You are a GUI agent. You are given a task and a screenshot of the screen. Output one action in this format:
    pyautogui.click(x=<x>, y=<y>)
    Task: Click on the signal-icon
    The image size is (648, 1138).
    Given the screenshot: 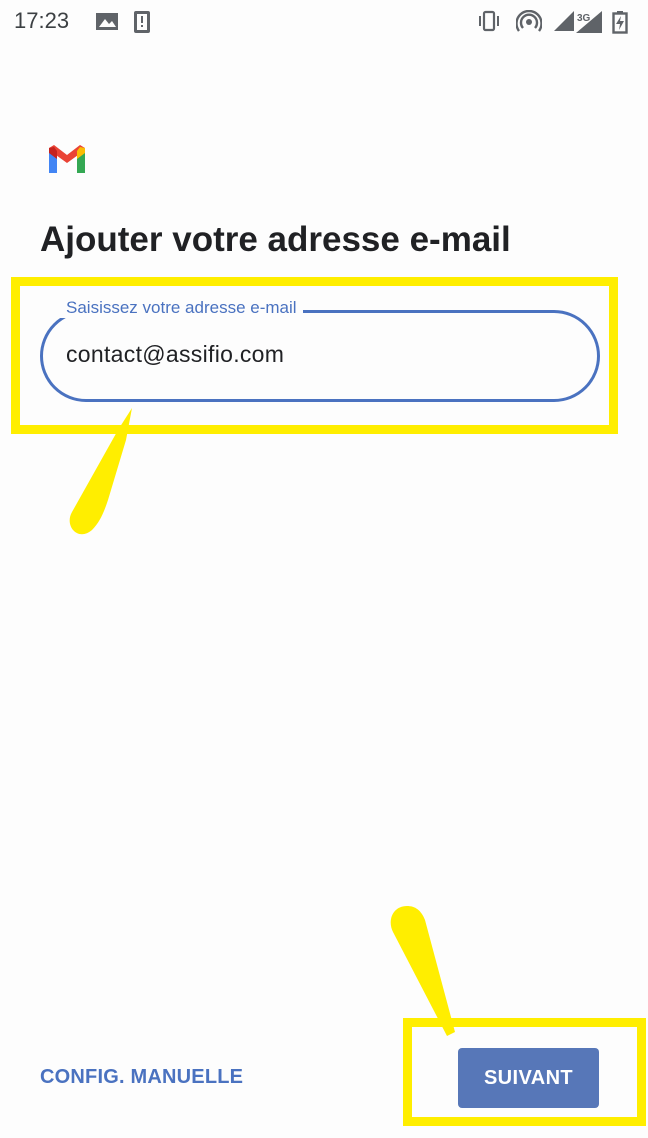 What is the action you would take?
    pyautogui.click(x=564, y=23)
    